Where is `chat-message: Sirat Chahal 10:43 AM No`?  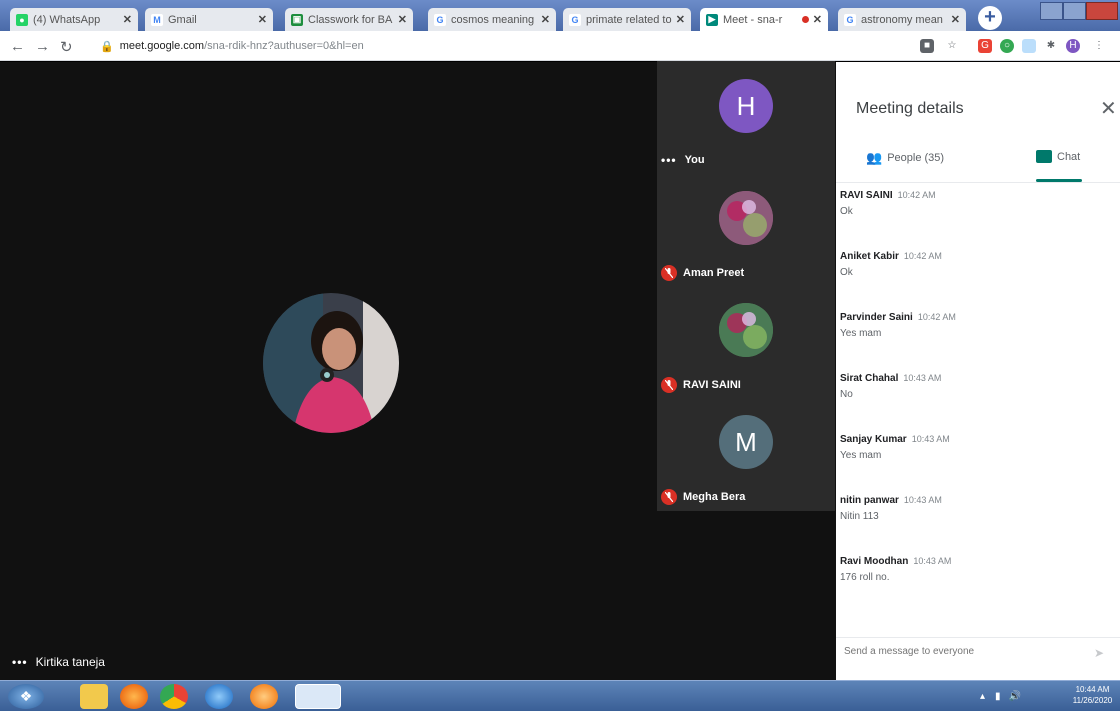 chat-message: Sirat Chahal 10:43 AM No is located at coordinates (975, 386).